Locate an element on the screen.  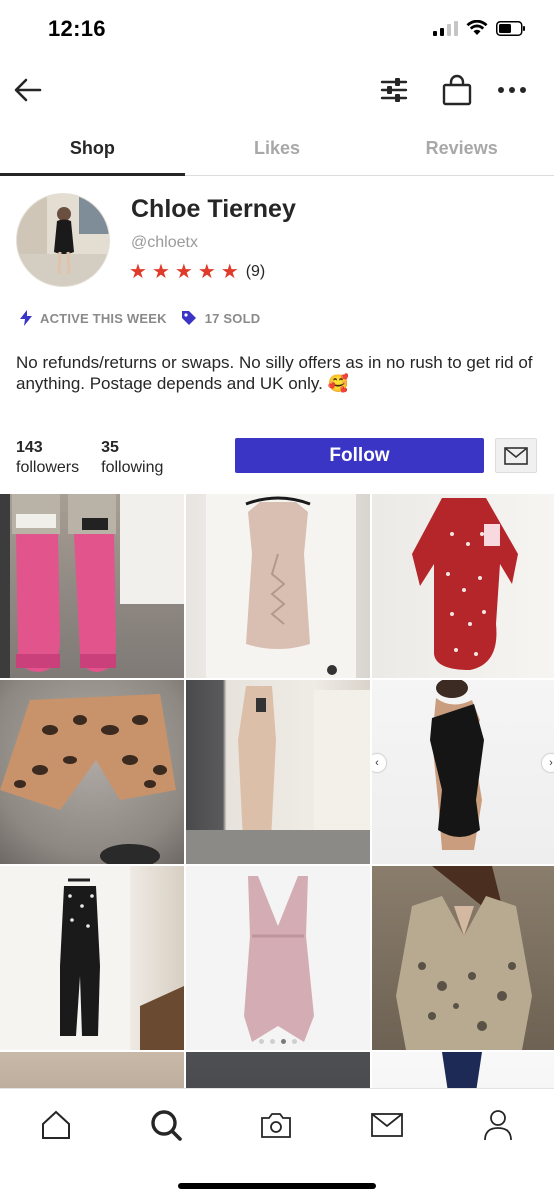
shopping-bag-icon is located at coordinates (457, 90).